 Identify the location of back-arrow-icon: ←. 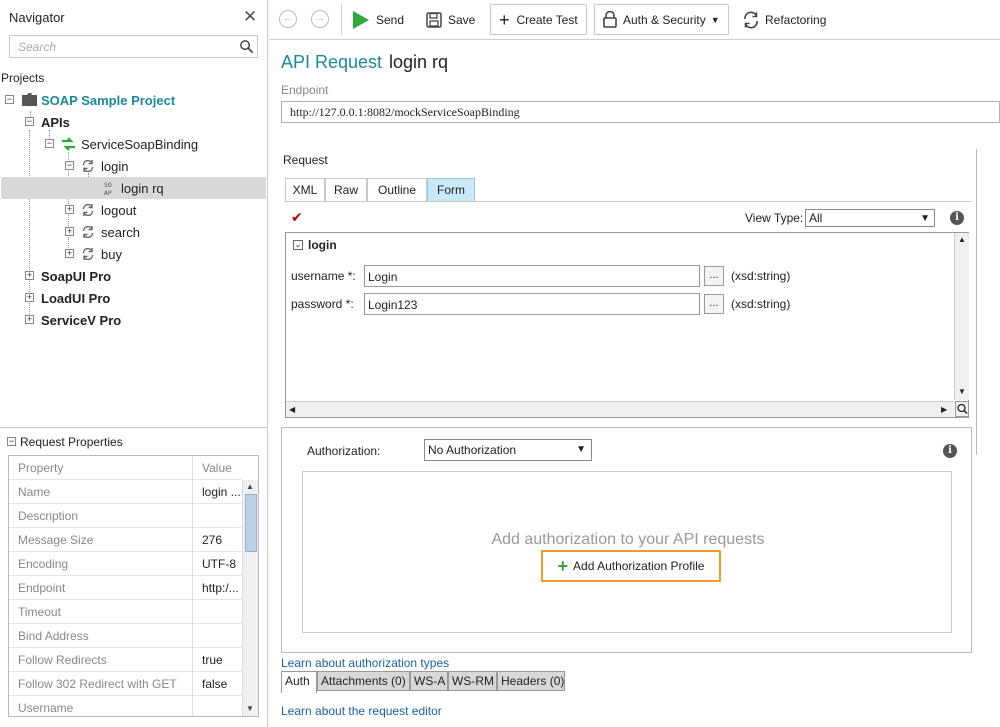
(288, 19).